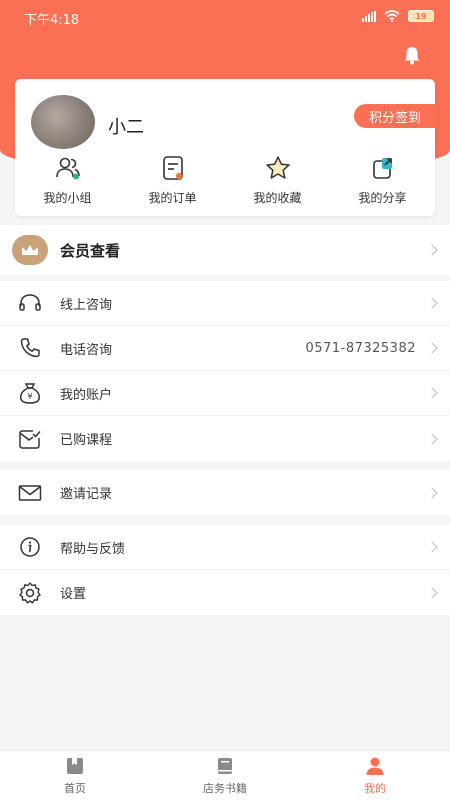 This screenshot has height=800, width=450. I want to click on vip-section: 会员查看, so click(225, 250).